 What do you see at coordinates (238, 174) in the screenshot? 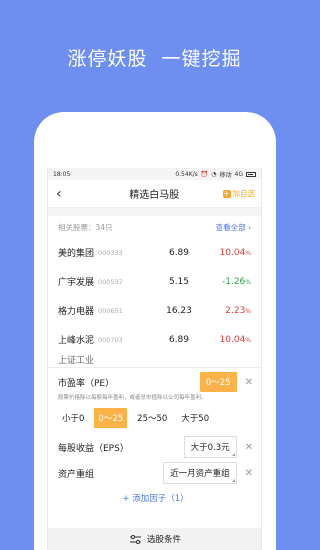
I see `network-type: 4G` at bounding box center [238, 174].